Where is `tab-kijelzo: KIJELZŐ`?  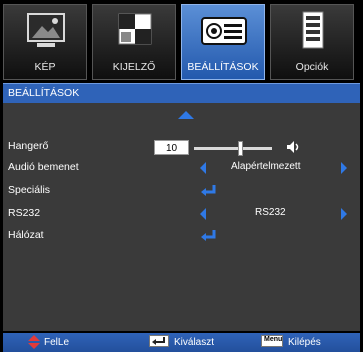 tab-kijelzo: KIJELZŐ is located at coordinates (134, 42).